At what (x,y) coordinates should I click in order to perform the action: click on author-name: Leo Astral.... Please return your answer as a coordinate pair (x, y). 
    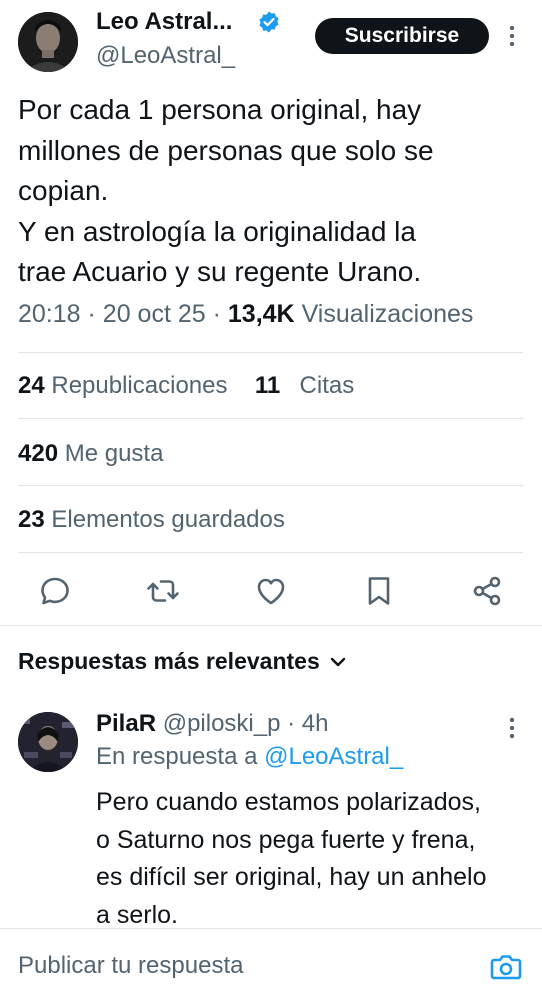
    Looking at the image, I should click on (164, 22).